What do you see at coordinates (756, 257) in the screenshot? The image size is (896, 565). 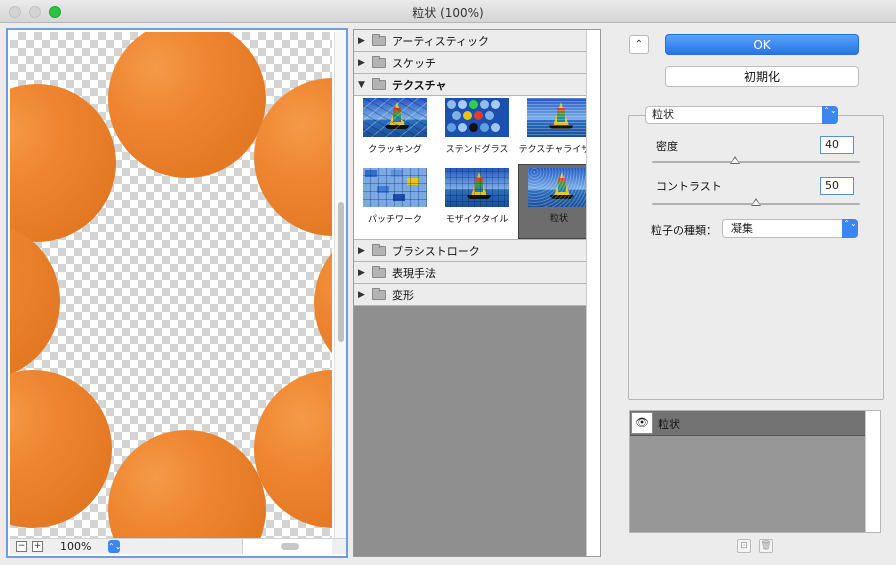 I see `filter-settings-panel` at bounding box center [756, 257].